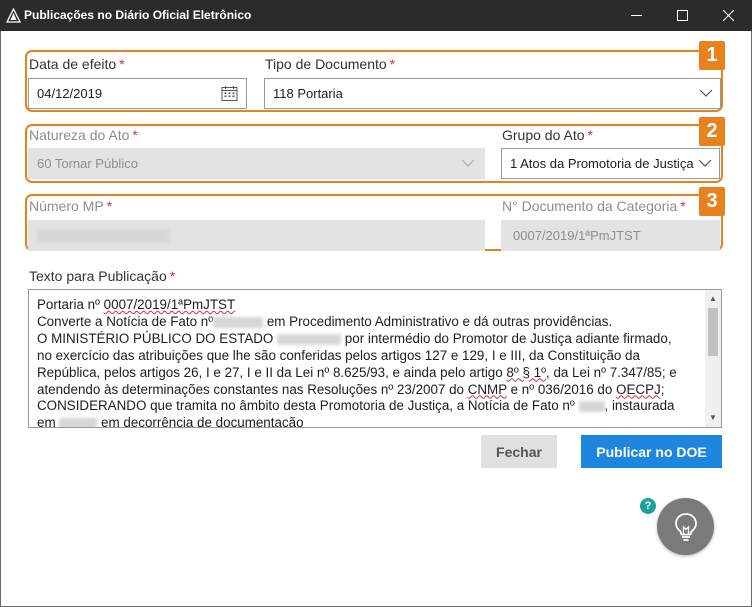 This screenshot has width=752, height=607. Describe the element at coordinates (713, 358) in the screenshot. I see `textarea-scrollbar: ▲ ▼` at that location.